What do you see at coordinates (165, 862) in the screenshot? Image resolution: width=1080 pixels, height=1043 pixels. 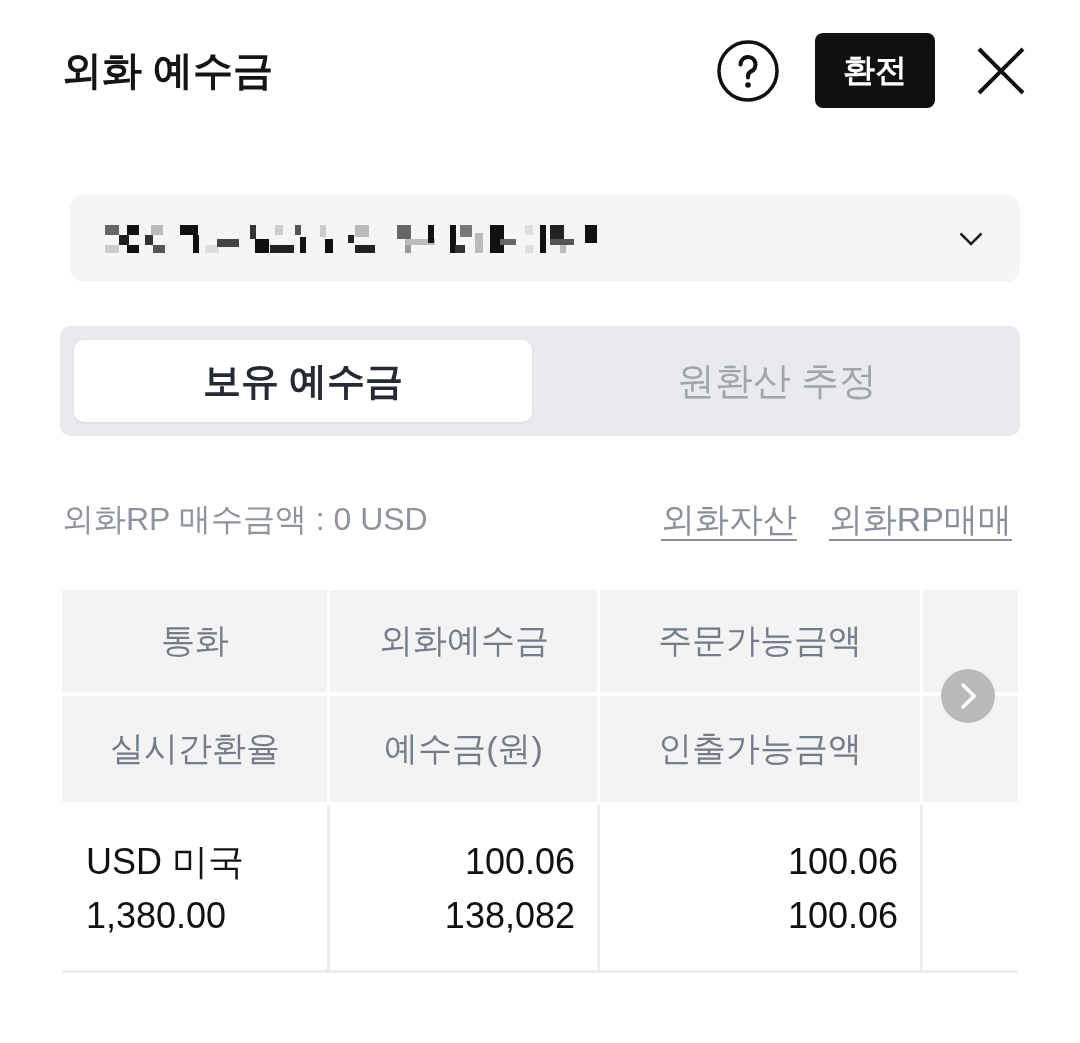 I see `cell-value: USD 미국` at bounding box center [165, 862].